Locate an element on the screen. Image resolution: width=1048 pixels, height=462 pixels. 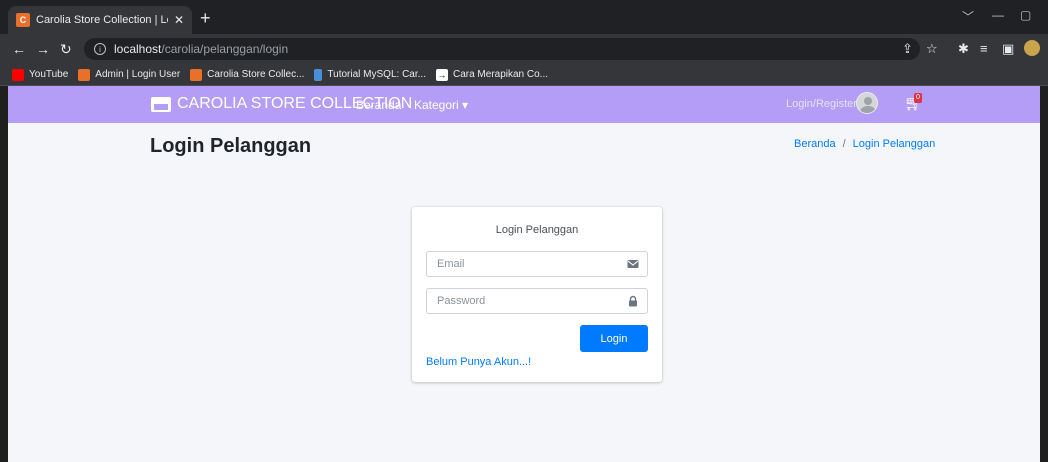
bookmark-youtube: YouTube is located at coordinates (40, 74).